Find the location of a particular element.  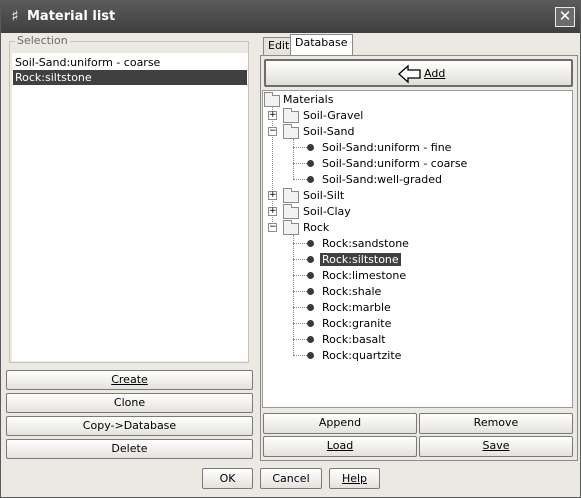

remove-button: Remove is located at coordinates (496, 423).